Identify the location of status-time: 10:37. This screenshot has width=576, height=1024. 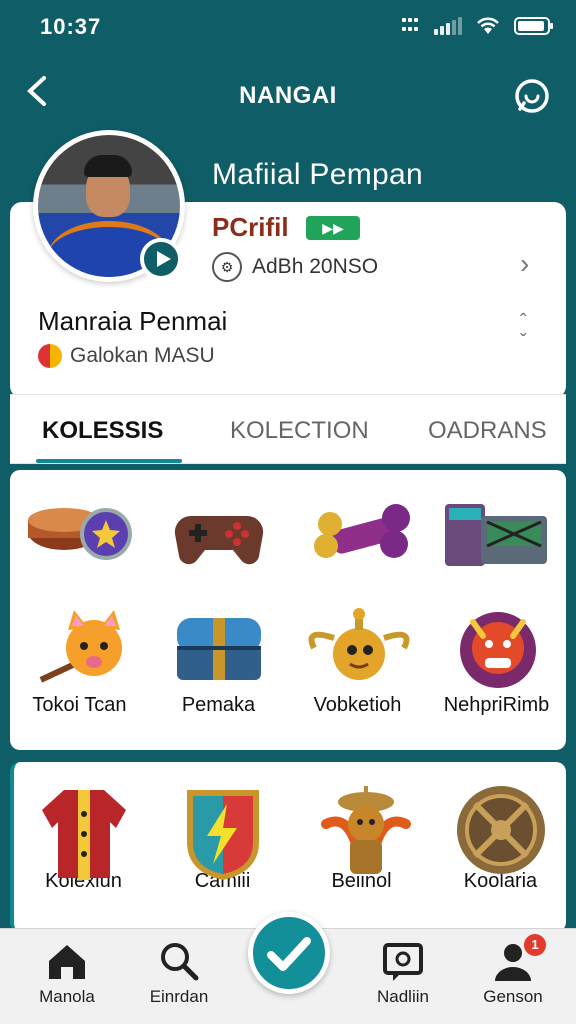
(71, 26).